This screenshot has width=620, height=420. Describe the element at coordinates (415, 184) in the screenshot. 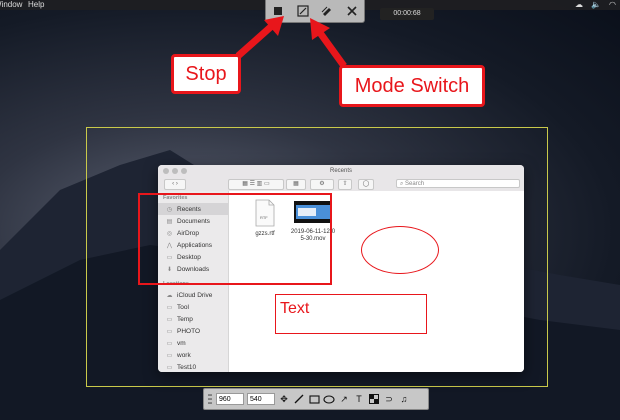

I see `search-placeholder: Search` at that location.